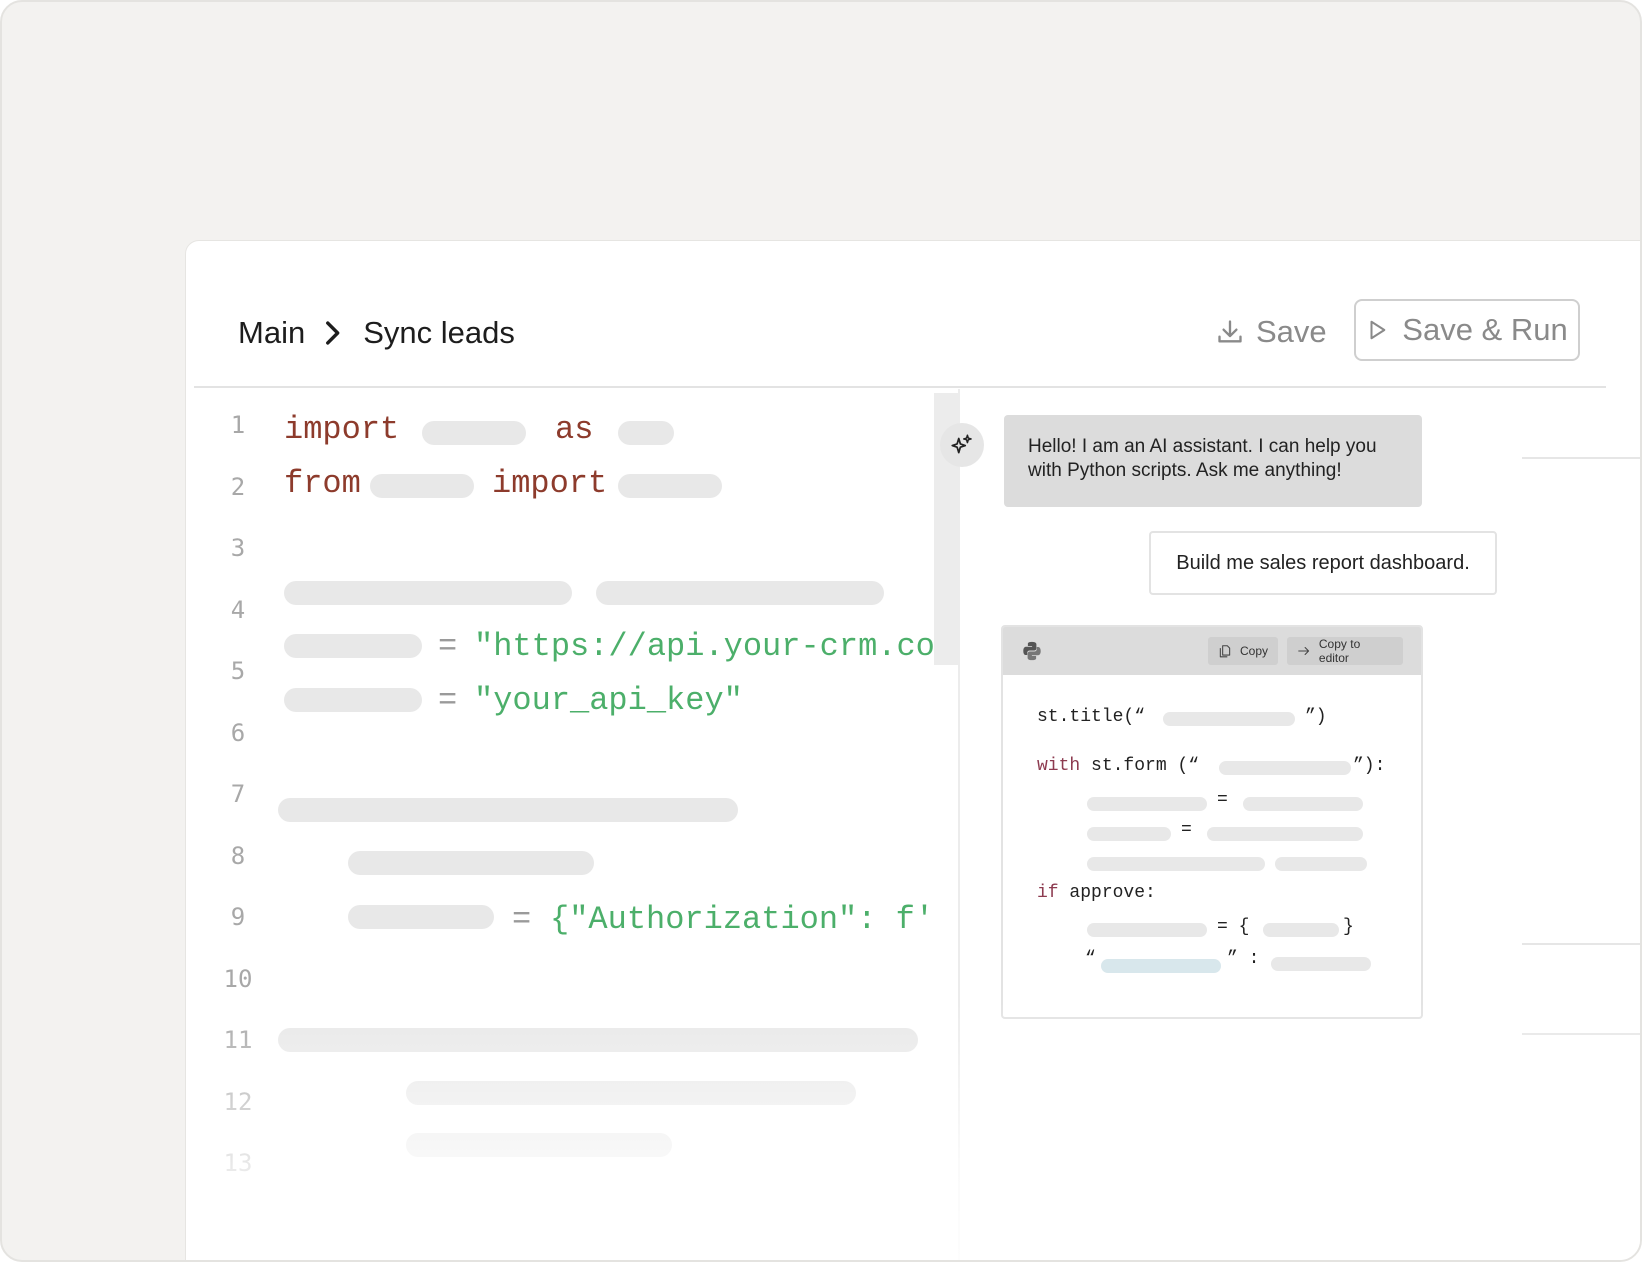 The height and width of the screenshot is (1272, 1644). What do you see at coordinates (439, 332) in the screenshot?
I see `breadcrumb-current: Sync leads` at bounding box center [439, 332].